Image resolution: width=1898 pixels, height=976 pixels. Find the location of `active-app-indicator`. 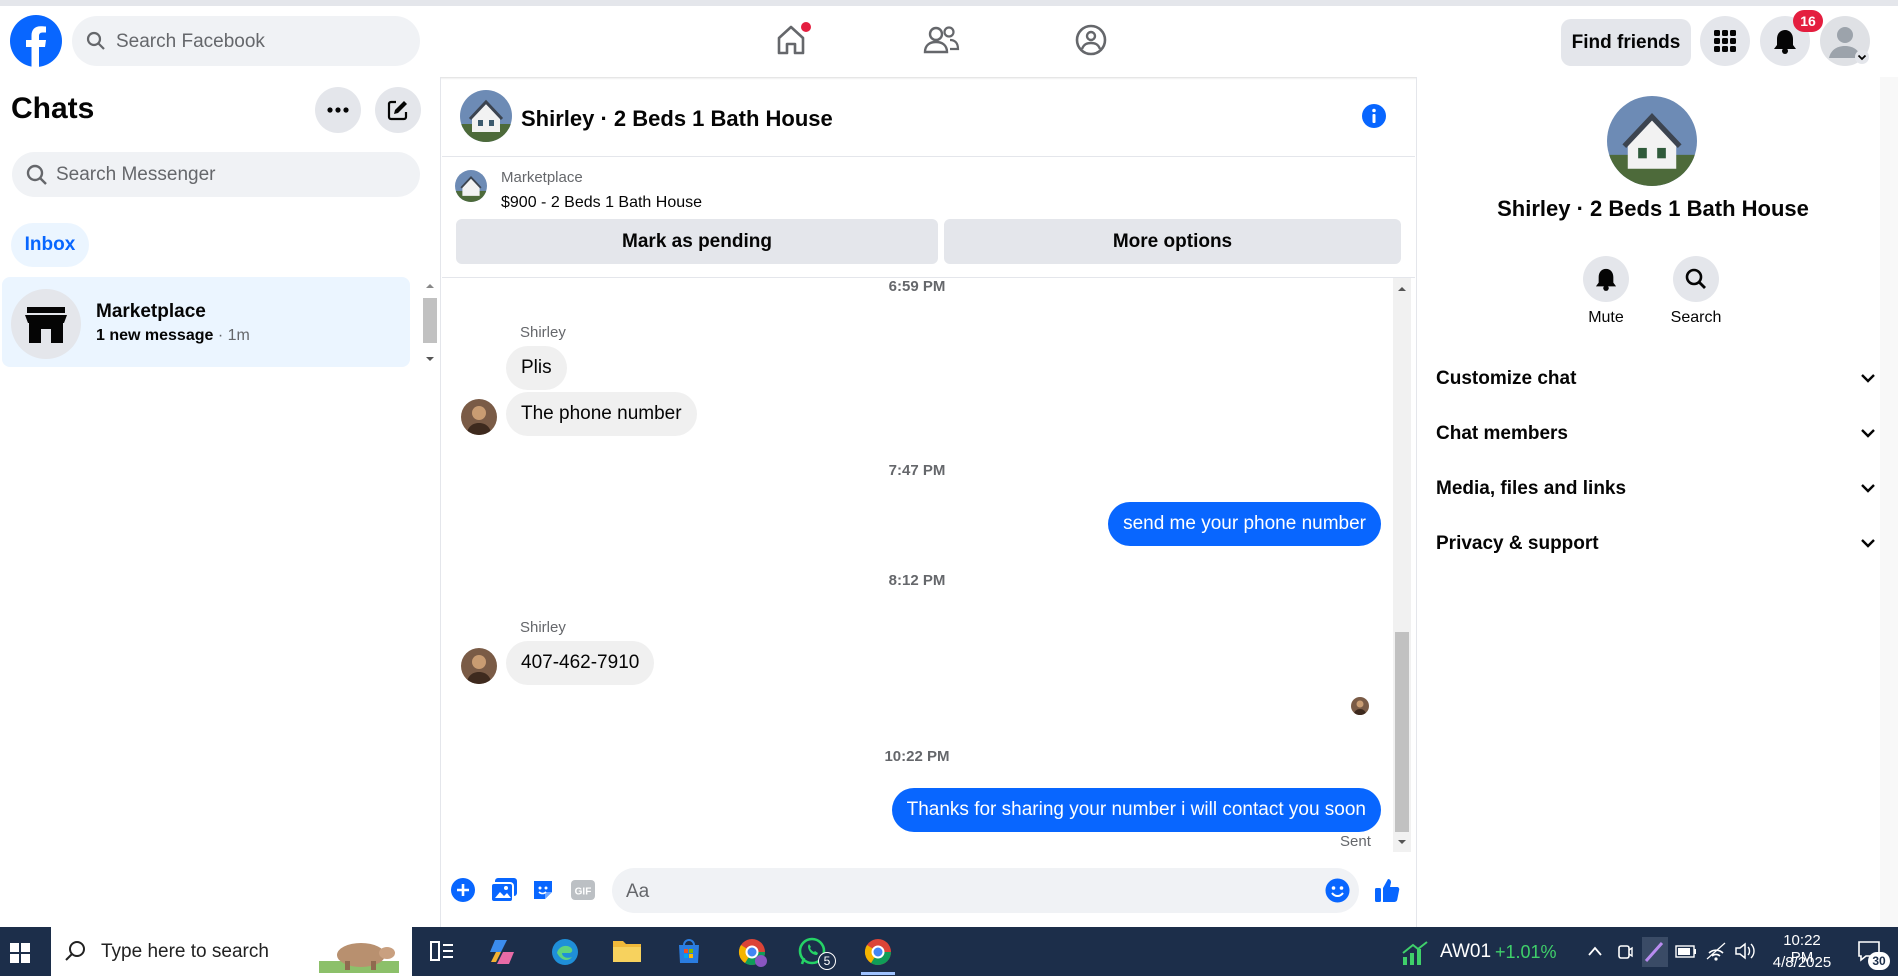

active-app-indicator is located at coordinates (878, 973).